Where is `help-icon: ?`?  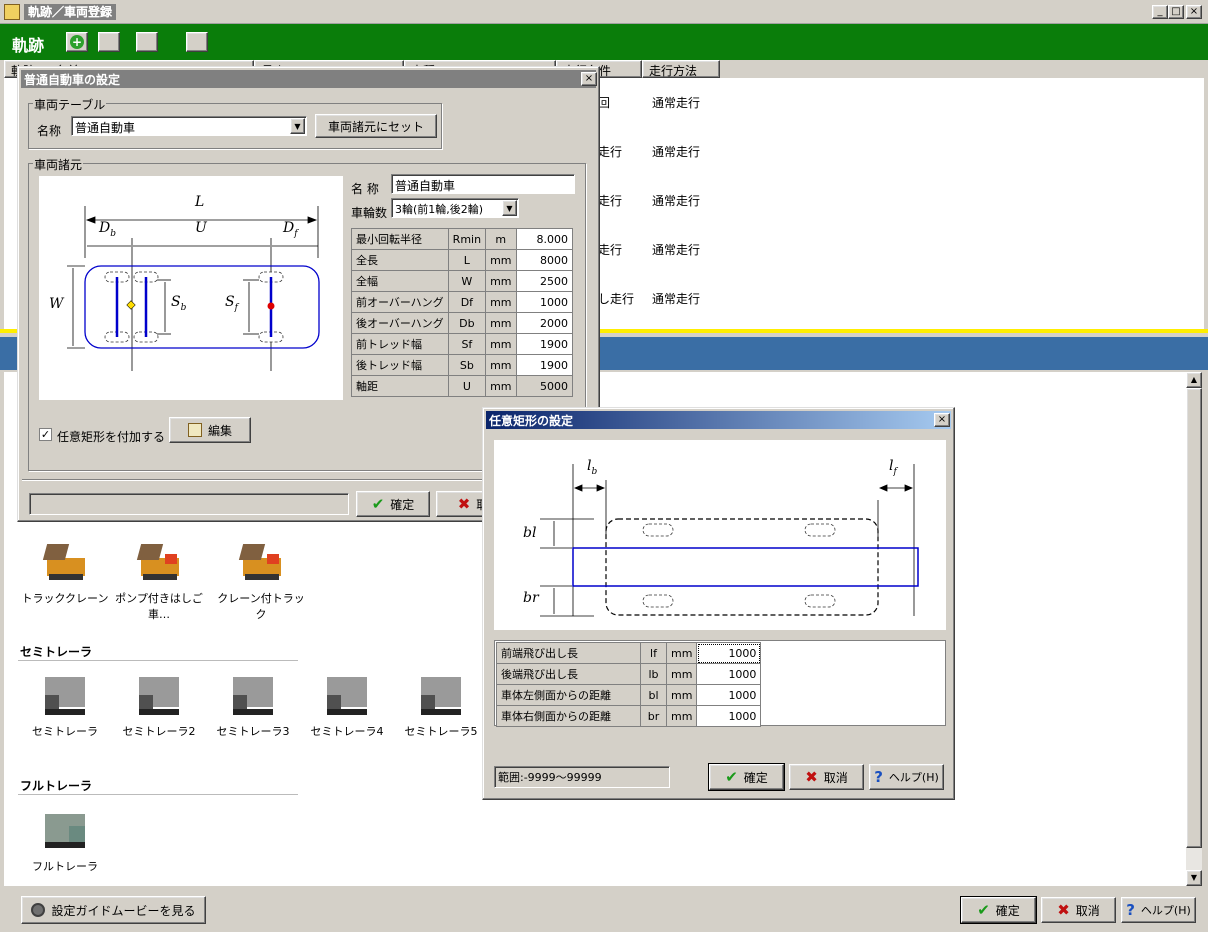
help-icon: ? is located at coordinates (1130, 910).